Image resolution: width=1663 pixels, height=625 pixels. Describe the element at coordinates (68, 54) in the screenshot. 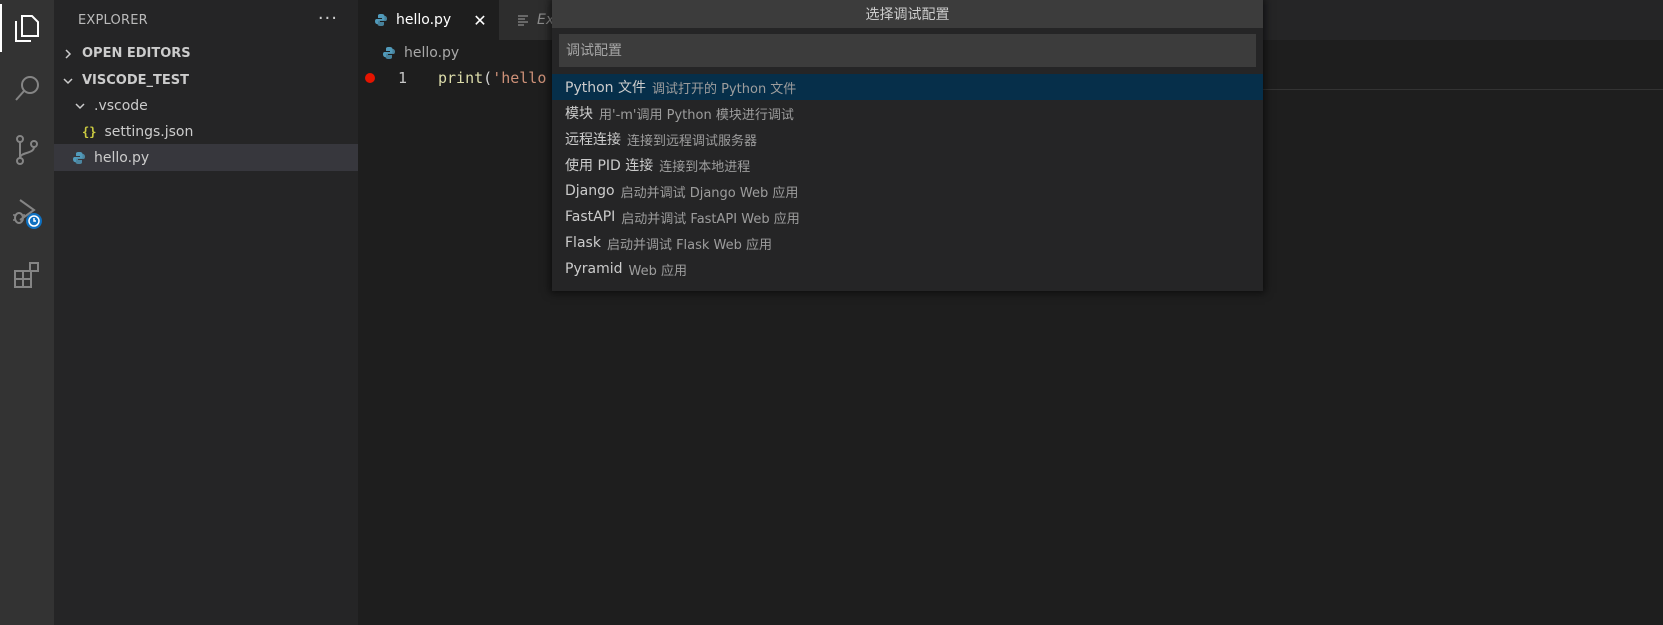

I see `chevron-right-icon` at that location.